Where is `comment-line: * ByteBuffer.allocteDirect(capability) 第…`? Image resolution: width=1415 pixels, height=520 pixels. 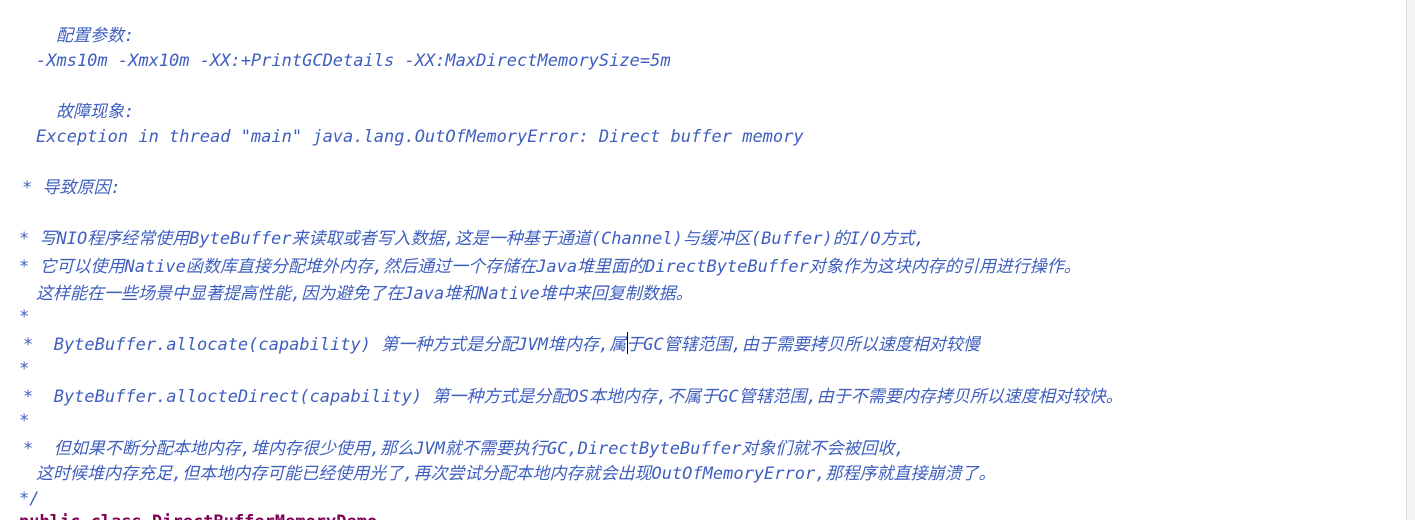
comment-line: * ByteBuffer.allocteDirect(capability) 第… is located at coordinates (573, 397).